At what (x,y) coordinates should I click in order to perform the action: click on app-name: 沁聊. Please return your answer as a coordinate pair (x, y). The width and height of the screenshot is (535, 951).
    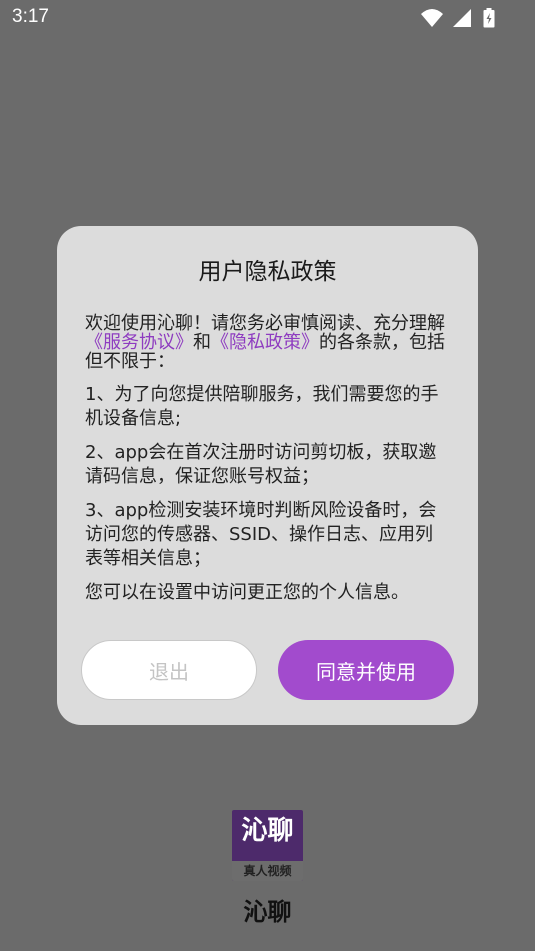
    Looking at the image, I should click on (267, 912).